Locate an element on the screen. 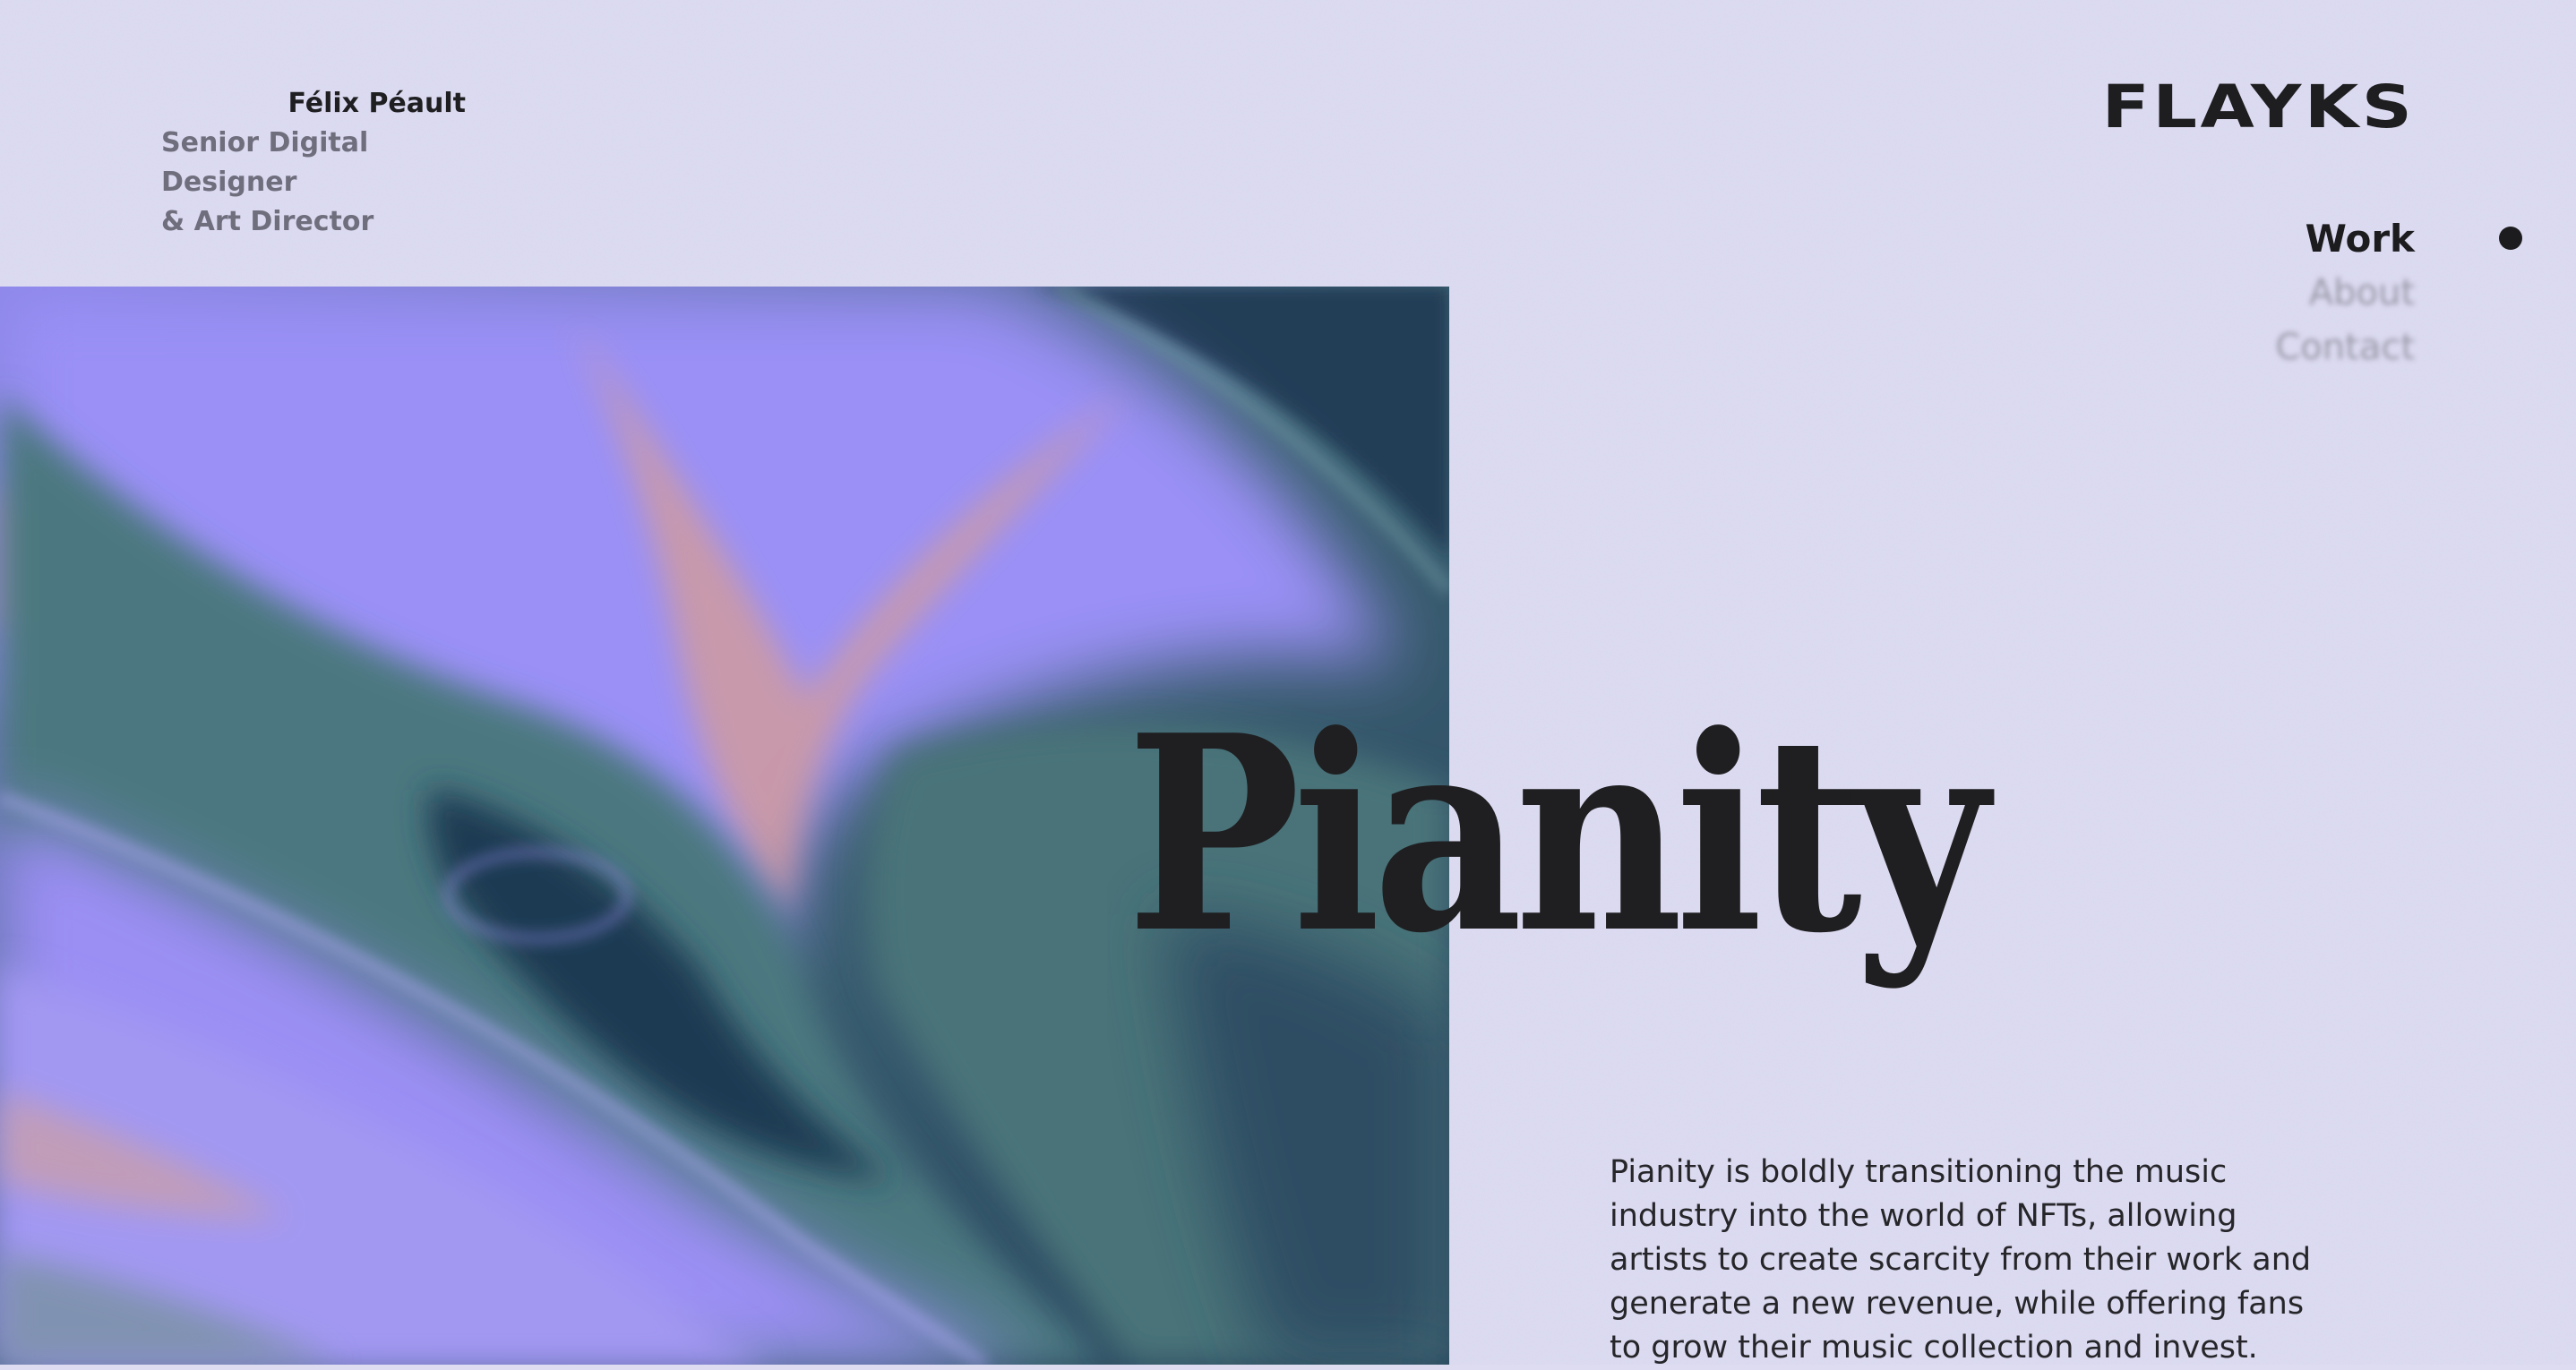 The height and width of the screenshot is (1370, 2576). nav-item-about: About is located at coordinates (2345, 293).